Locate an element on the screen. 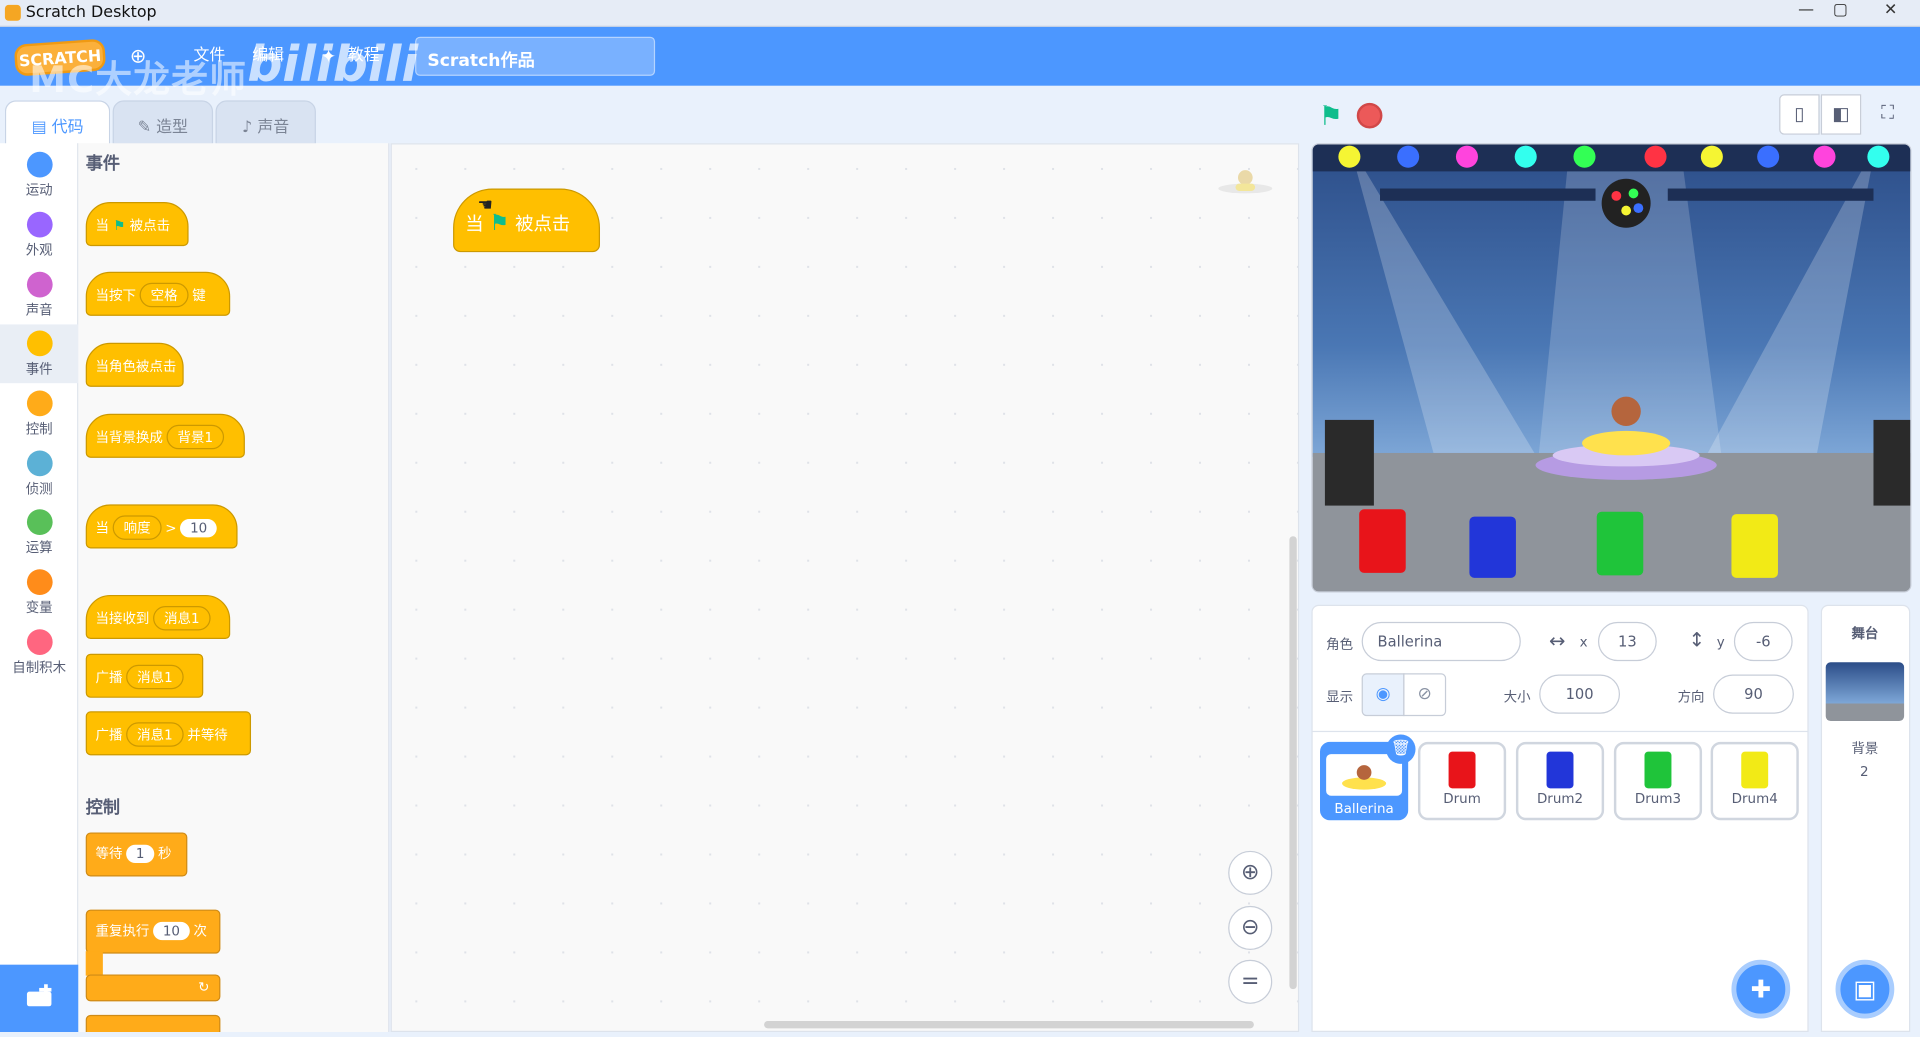 The width and height of the screenshot is (1920, 1037). add-backdrop-button: ▣ is located at coordinates (1865, 989).